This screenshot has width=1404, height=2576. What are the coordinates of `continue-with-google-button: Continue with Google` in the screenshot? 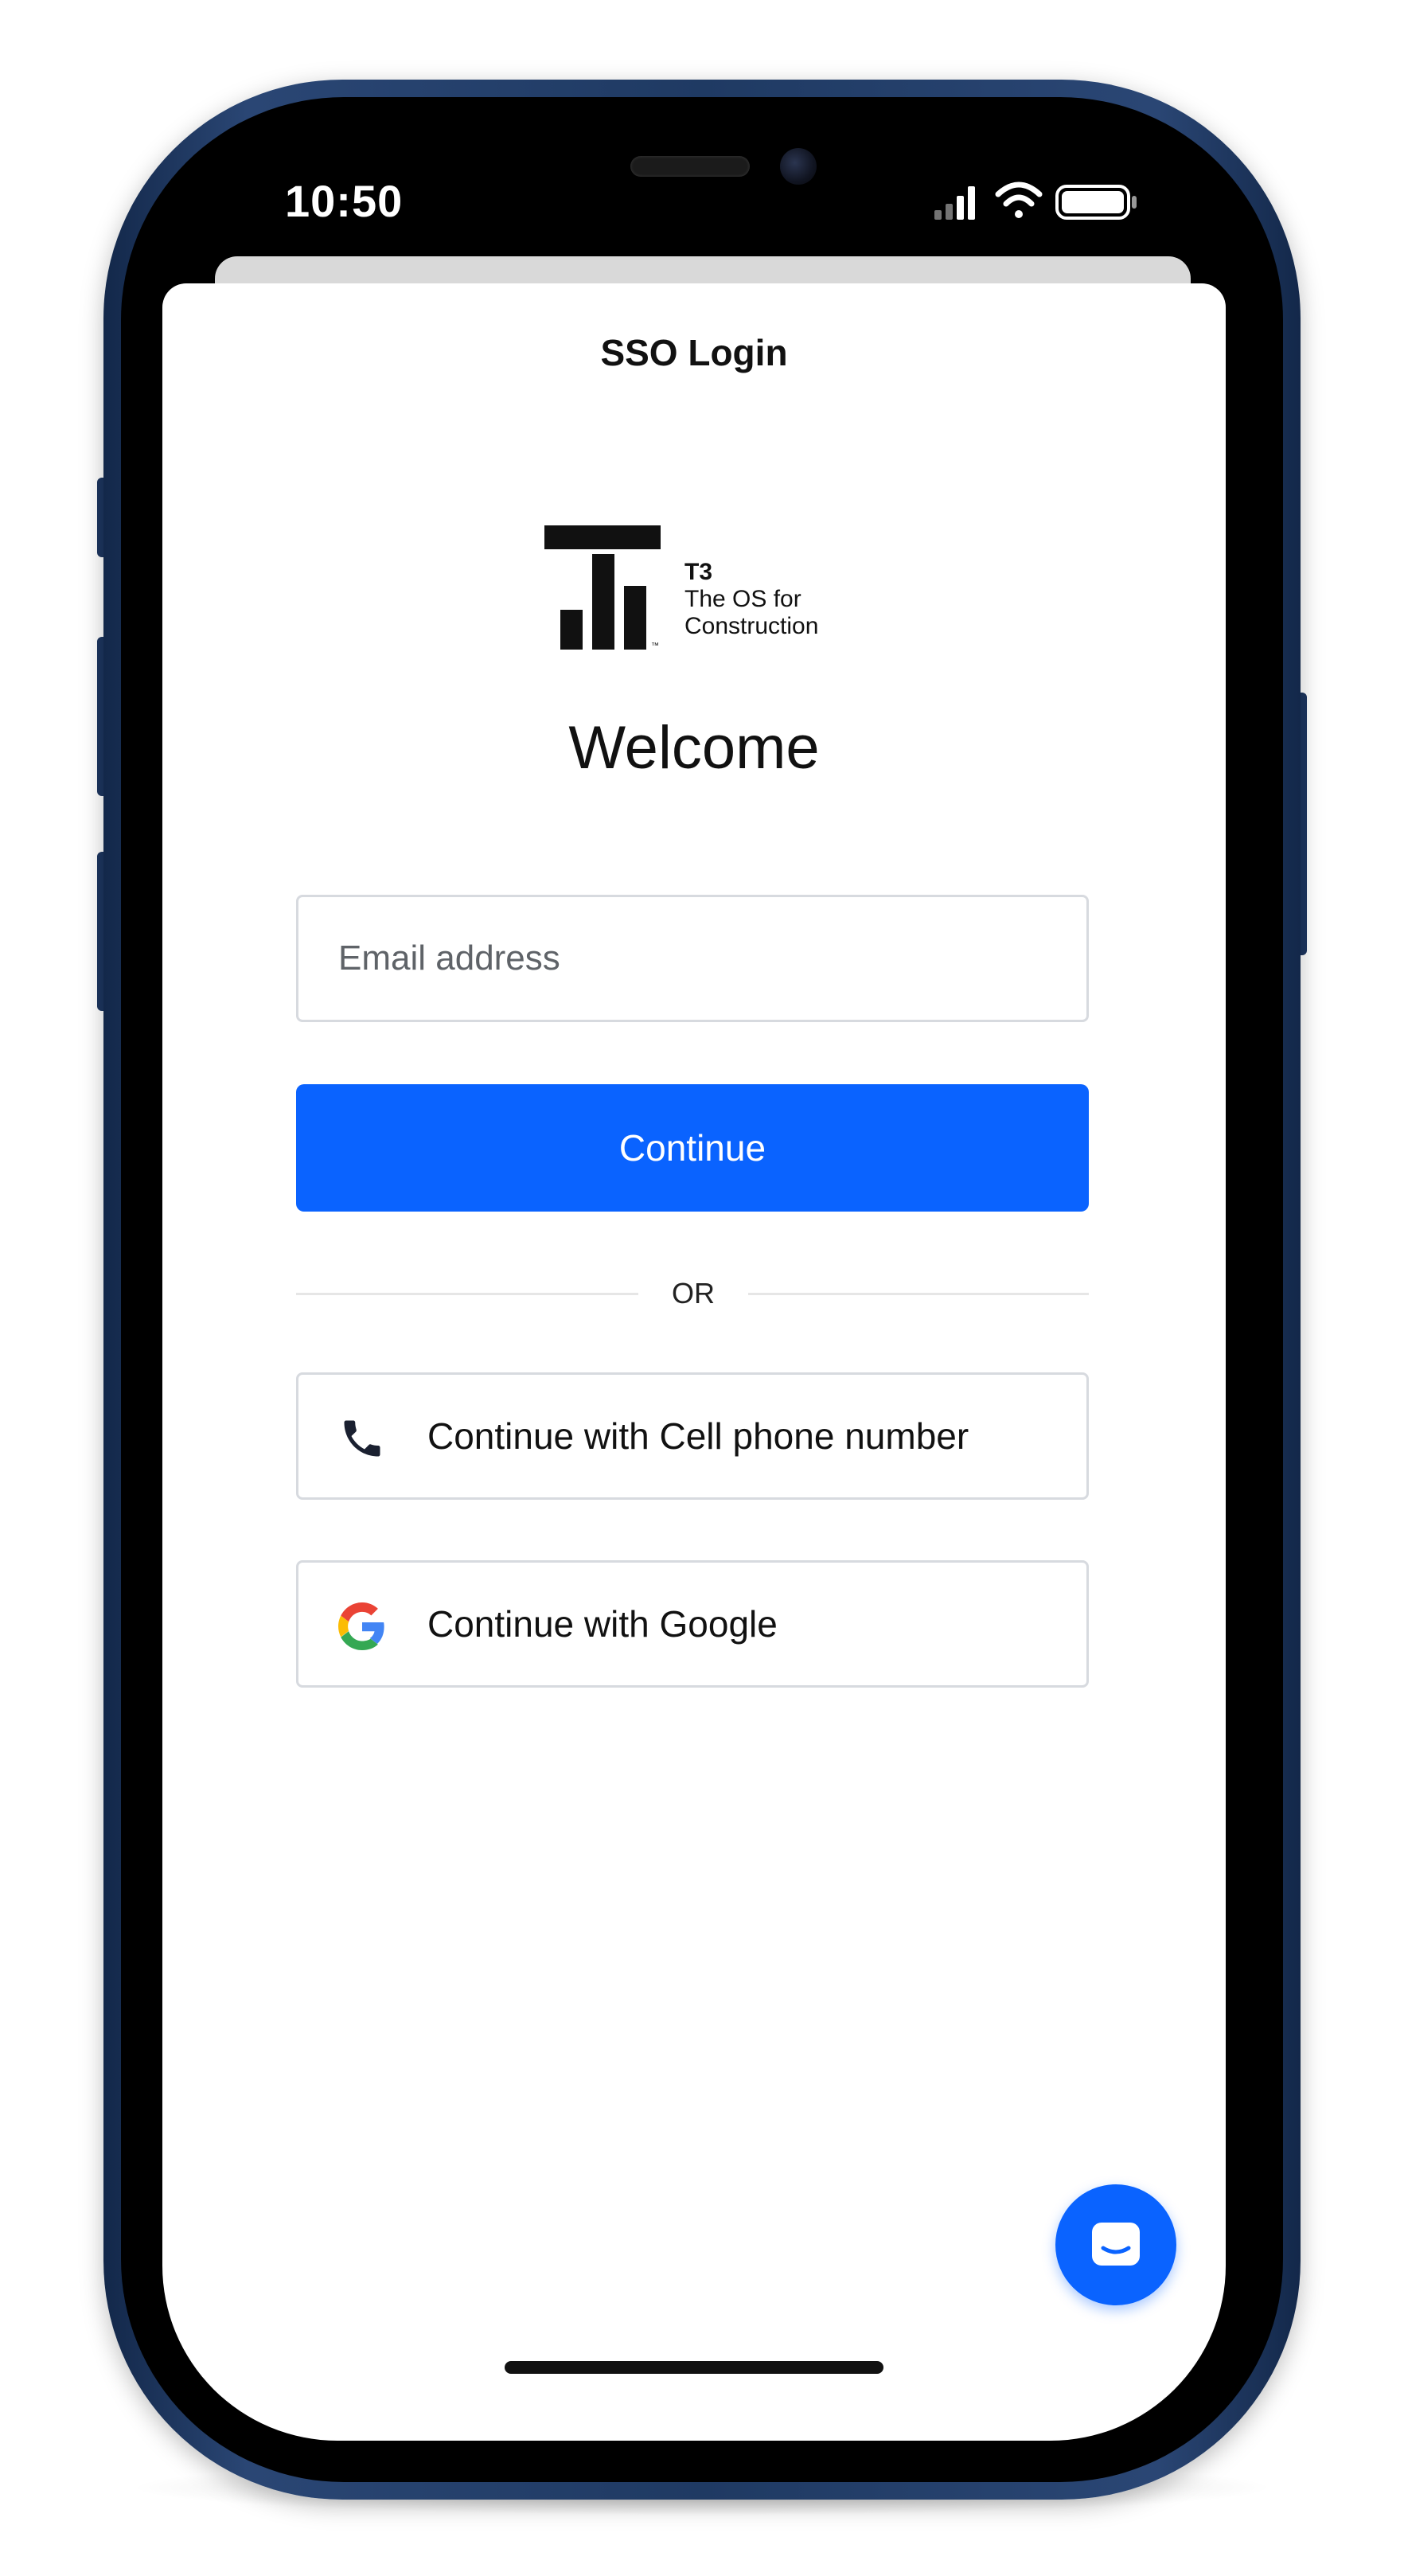 It's located at (692, 1624).